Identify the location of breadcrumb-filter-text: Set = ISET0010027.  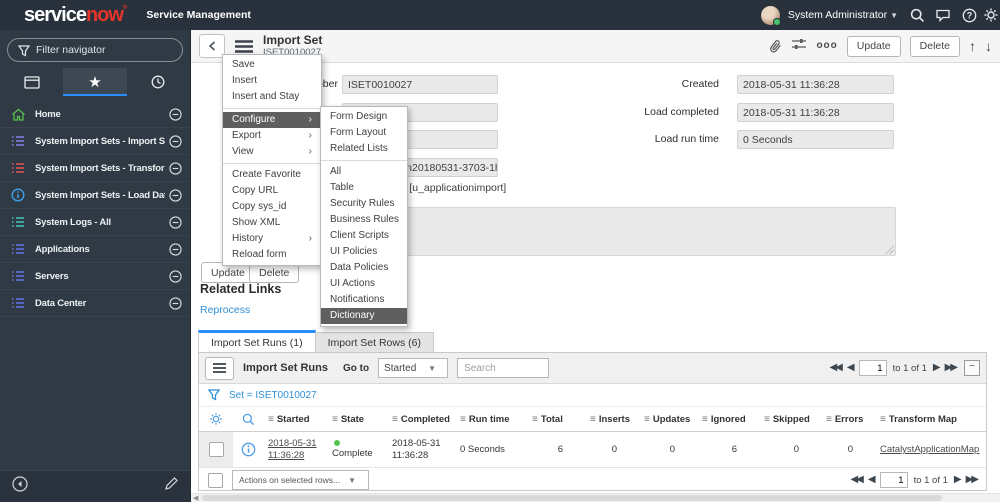
(273, 395).